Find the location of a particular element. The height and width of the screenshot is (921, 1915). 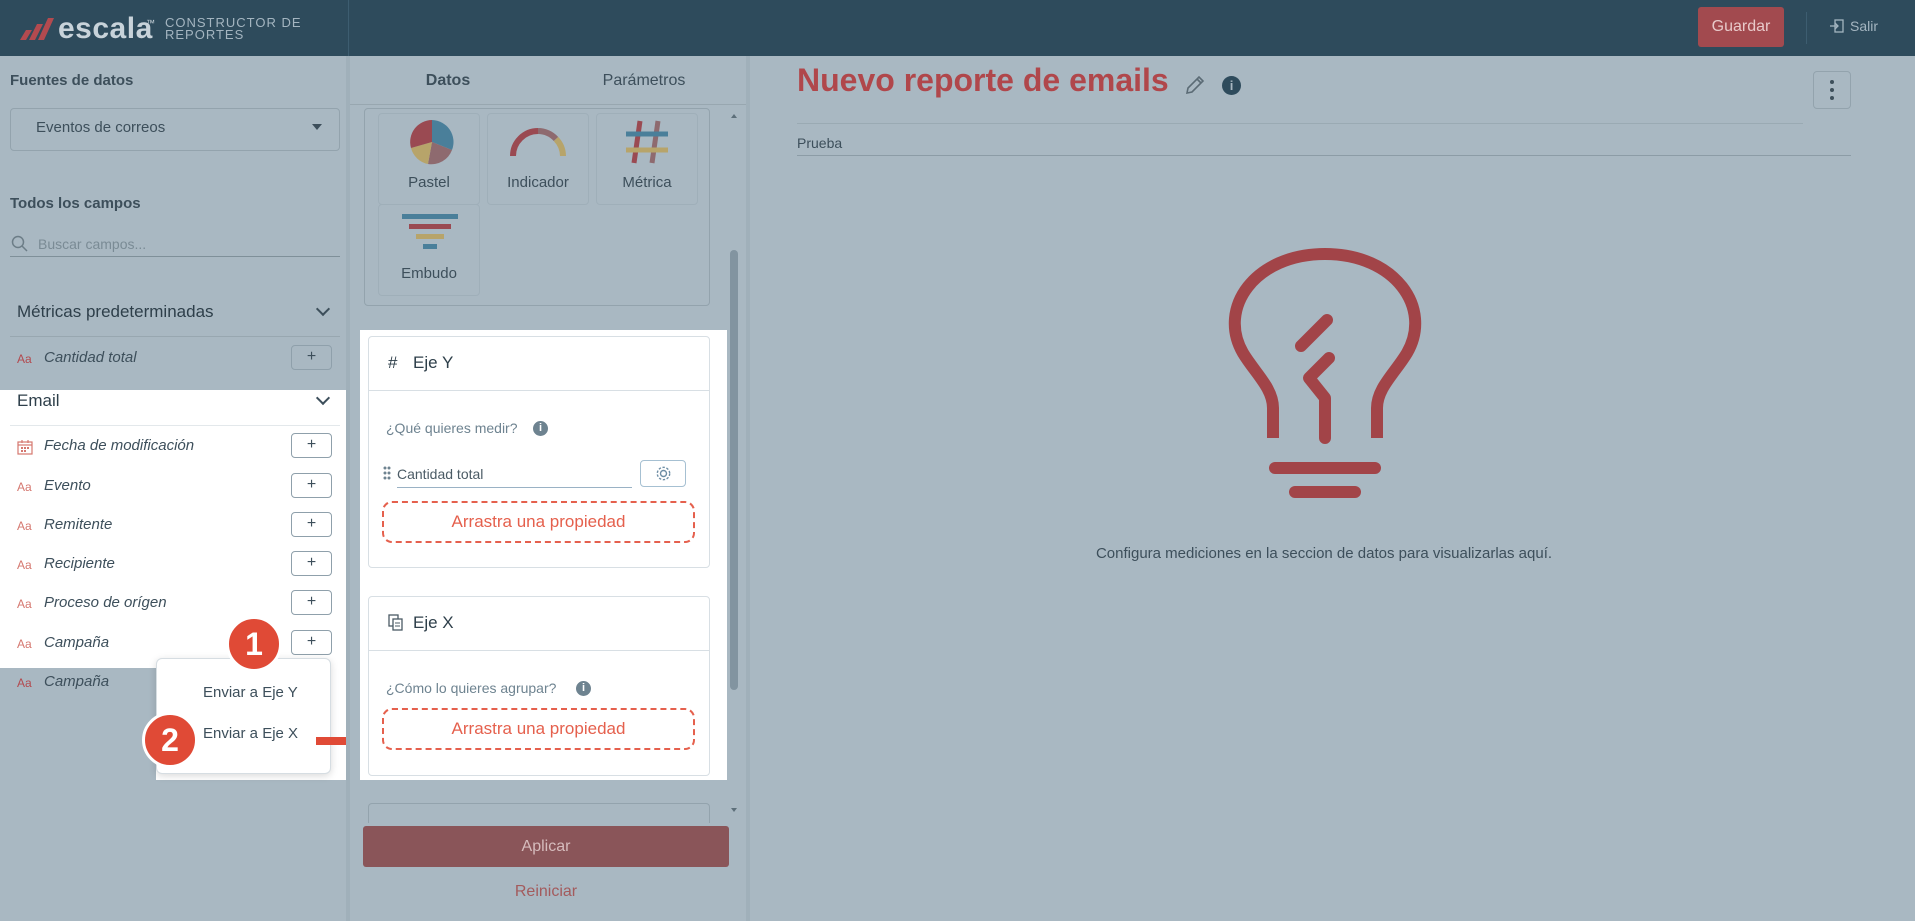

escala-logo-icon is located at coordinates (37, 29).